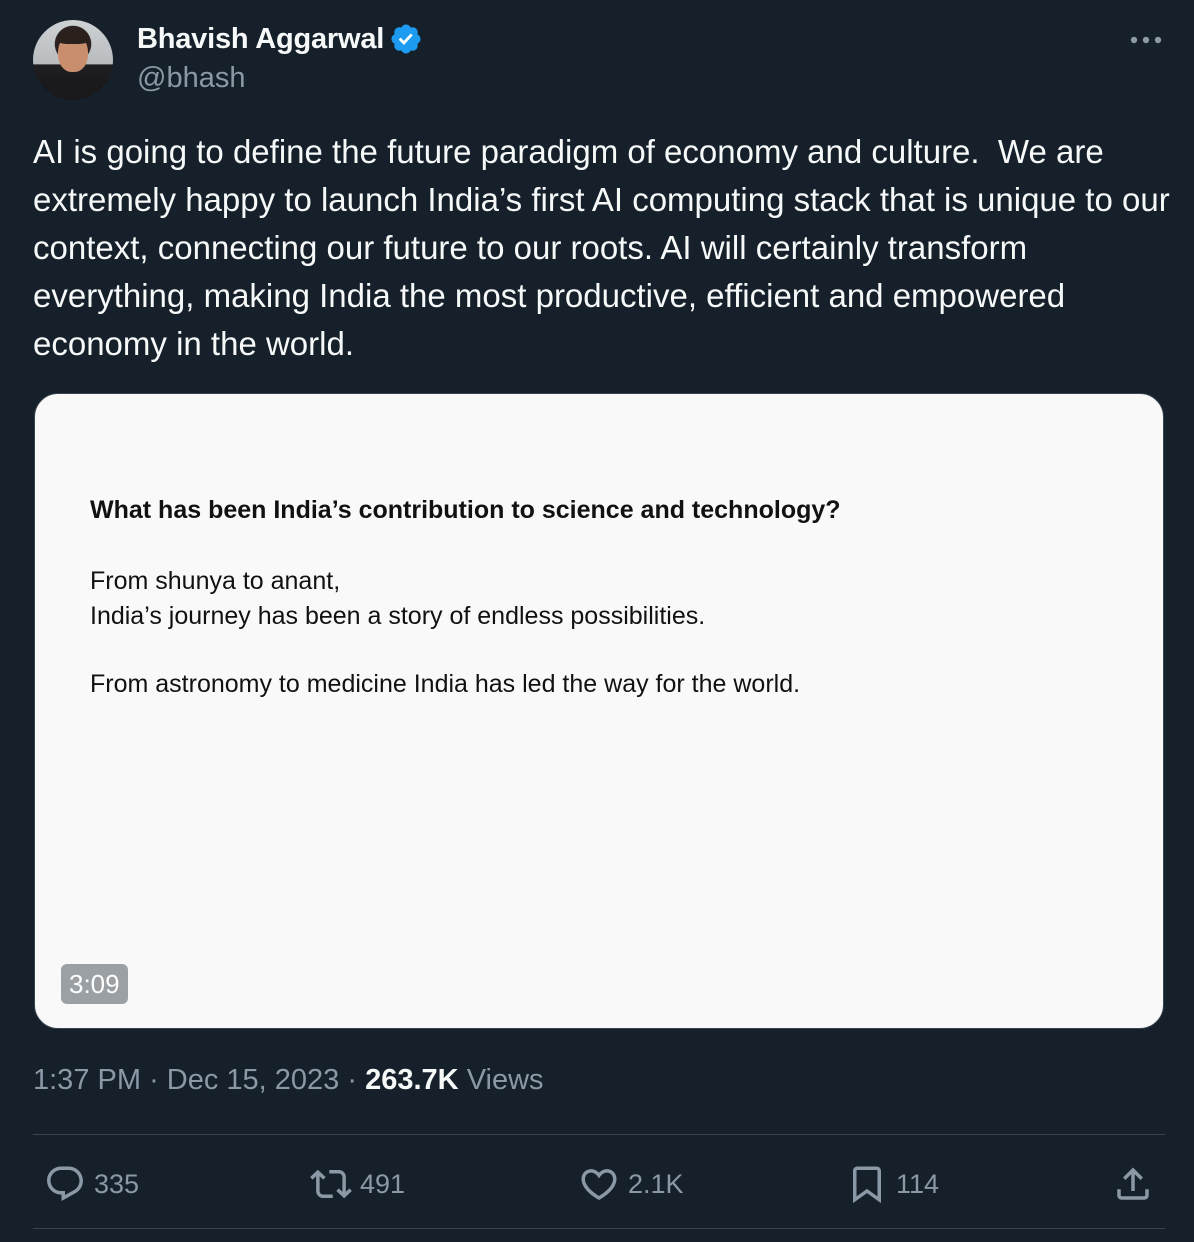  What do you see at coordinates (87, 1080) in the screenshot?
I see `tweet-time: 1:37 PM` at bounding box center [87, 1080].